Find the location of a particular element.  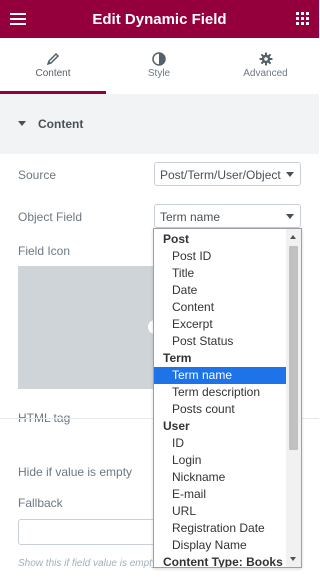

object-field-select-value: Term name is located at coordinates (190, 217).